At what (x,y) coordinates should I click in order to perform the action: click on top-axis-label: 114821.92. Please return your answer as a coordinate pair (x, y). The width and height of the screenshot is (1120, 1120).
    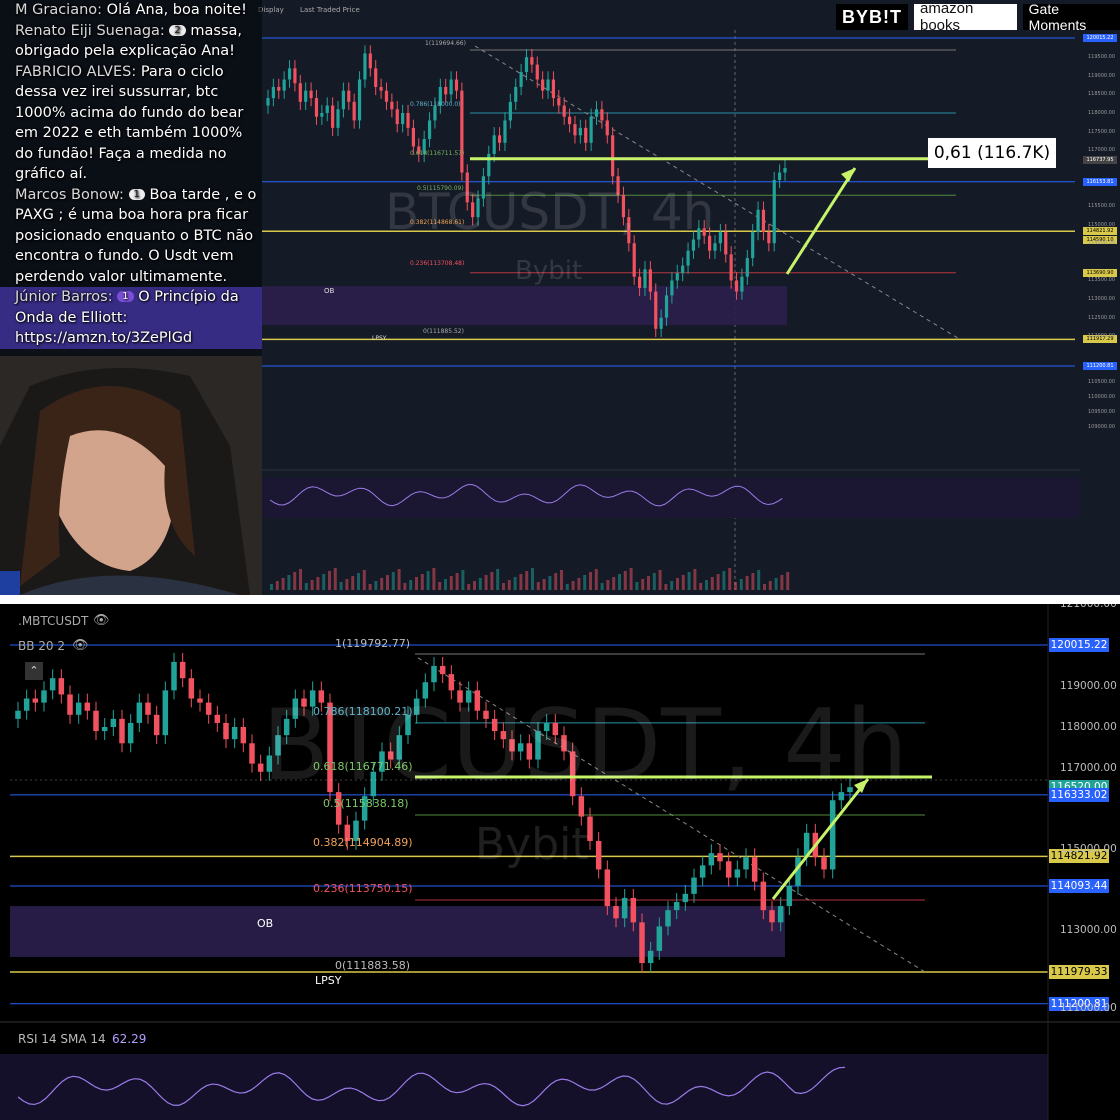
    Looking at the image, I should click on (1100, 231).